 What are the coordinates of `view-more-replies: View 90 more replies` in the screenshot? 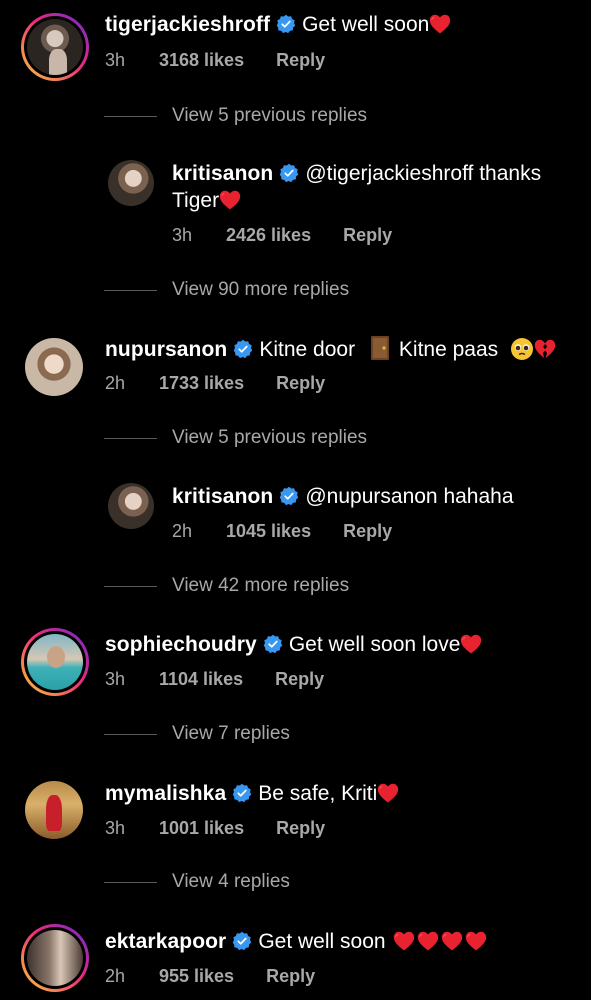 It's located at (226, 290).